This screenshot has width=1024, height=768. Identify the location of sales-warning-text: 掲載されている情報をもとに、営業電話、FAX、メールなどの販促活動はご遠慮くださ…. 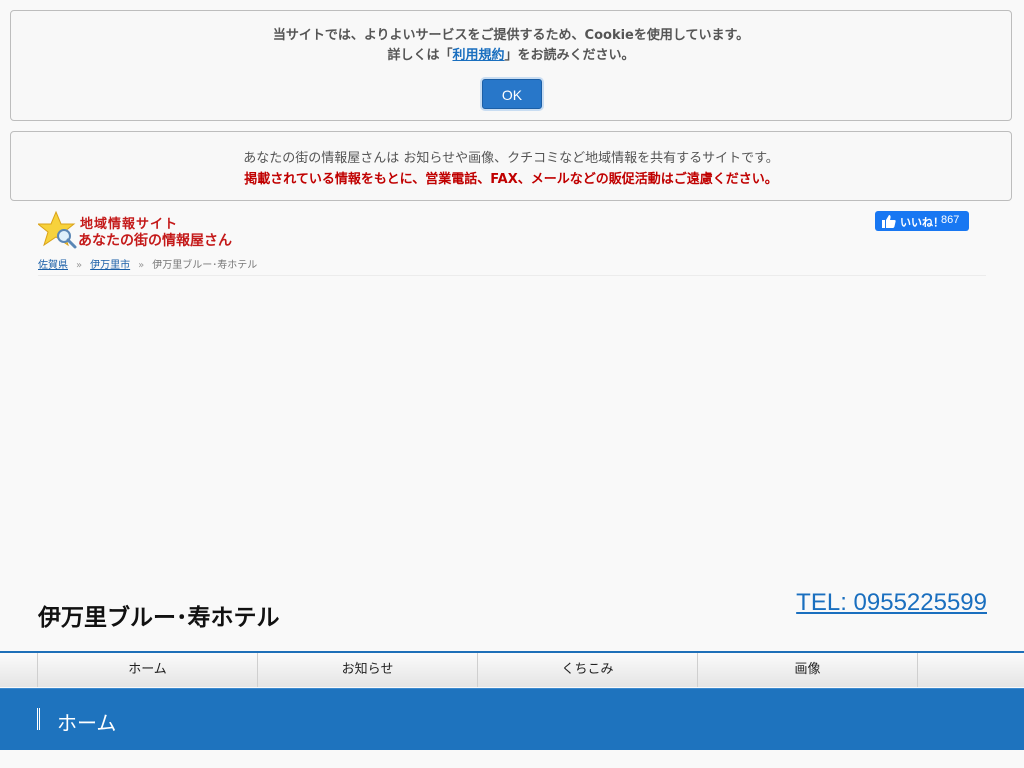
(511, 179).